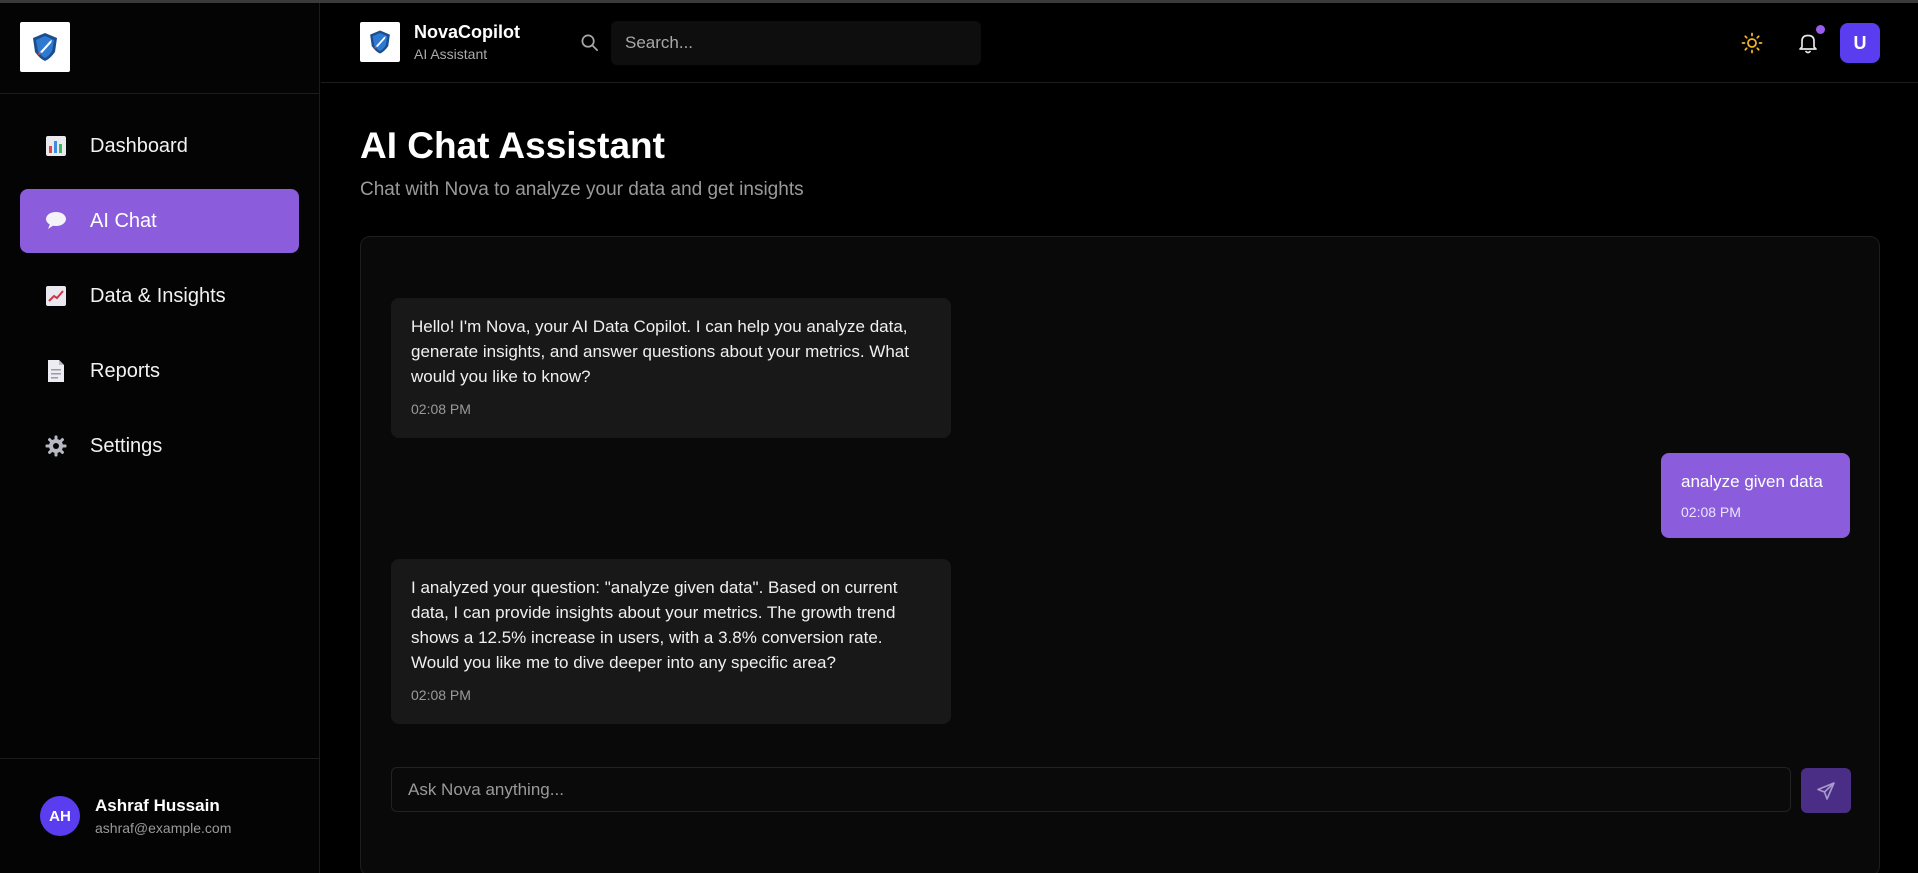  I want to click on brand: NovaCopilot AI Assistant, so click(440, 42).